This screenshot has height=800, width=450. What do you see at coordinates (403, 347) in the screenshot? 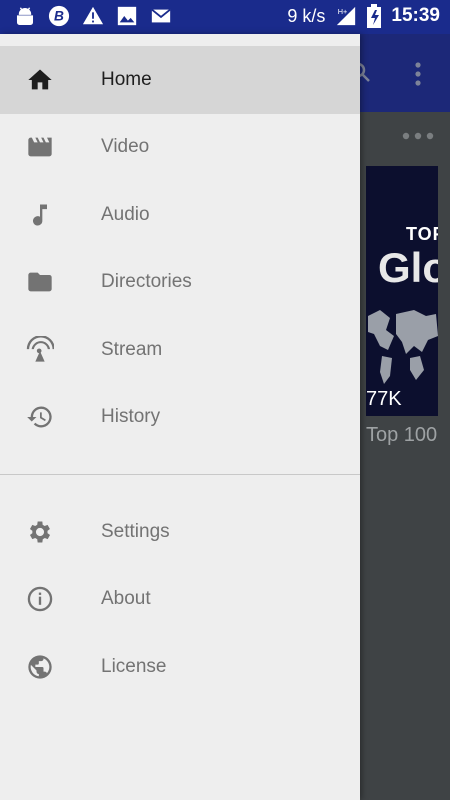
I see `world-map-icon` at bounding box center [403, 347].